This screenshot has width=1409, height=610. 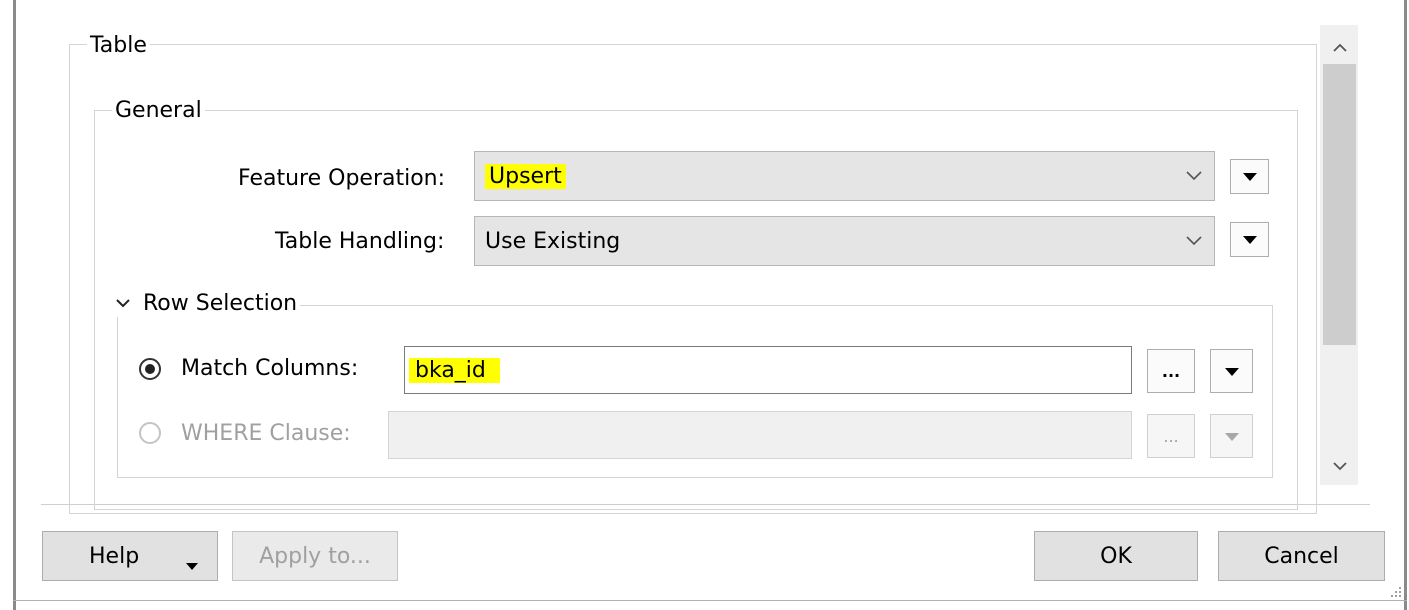 I want to click on table-group-title: Table, so click(x=118, y=46).